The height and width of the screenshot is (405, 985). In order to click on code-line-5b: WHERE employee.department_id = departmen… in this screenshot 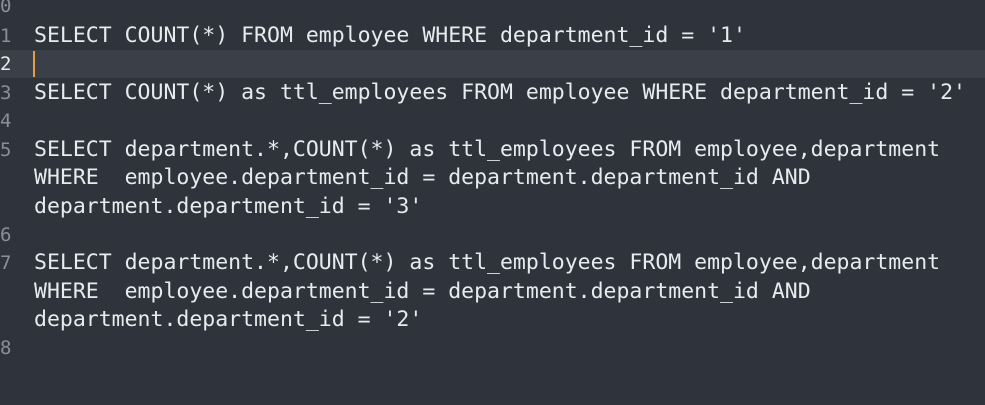, I will do `click(422, 178)`.